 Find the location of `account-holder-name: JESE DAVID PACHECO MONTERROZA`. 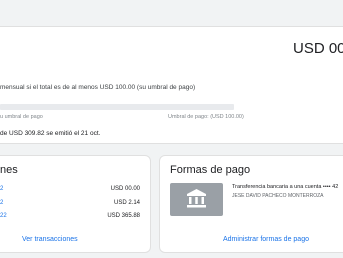

account-holder-name: JESE DAVID PACHECO MONTERROZA is located at coordinates (278, 196).